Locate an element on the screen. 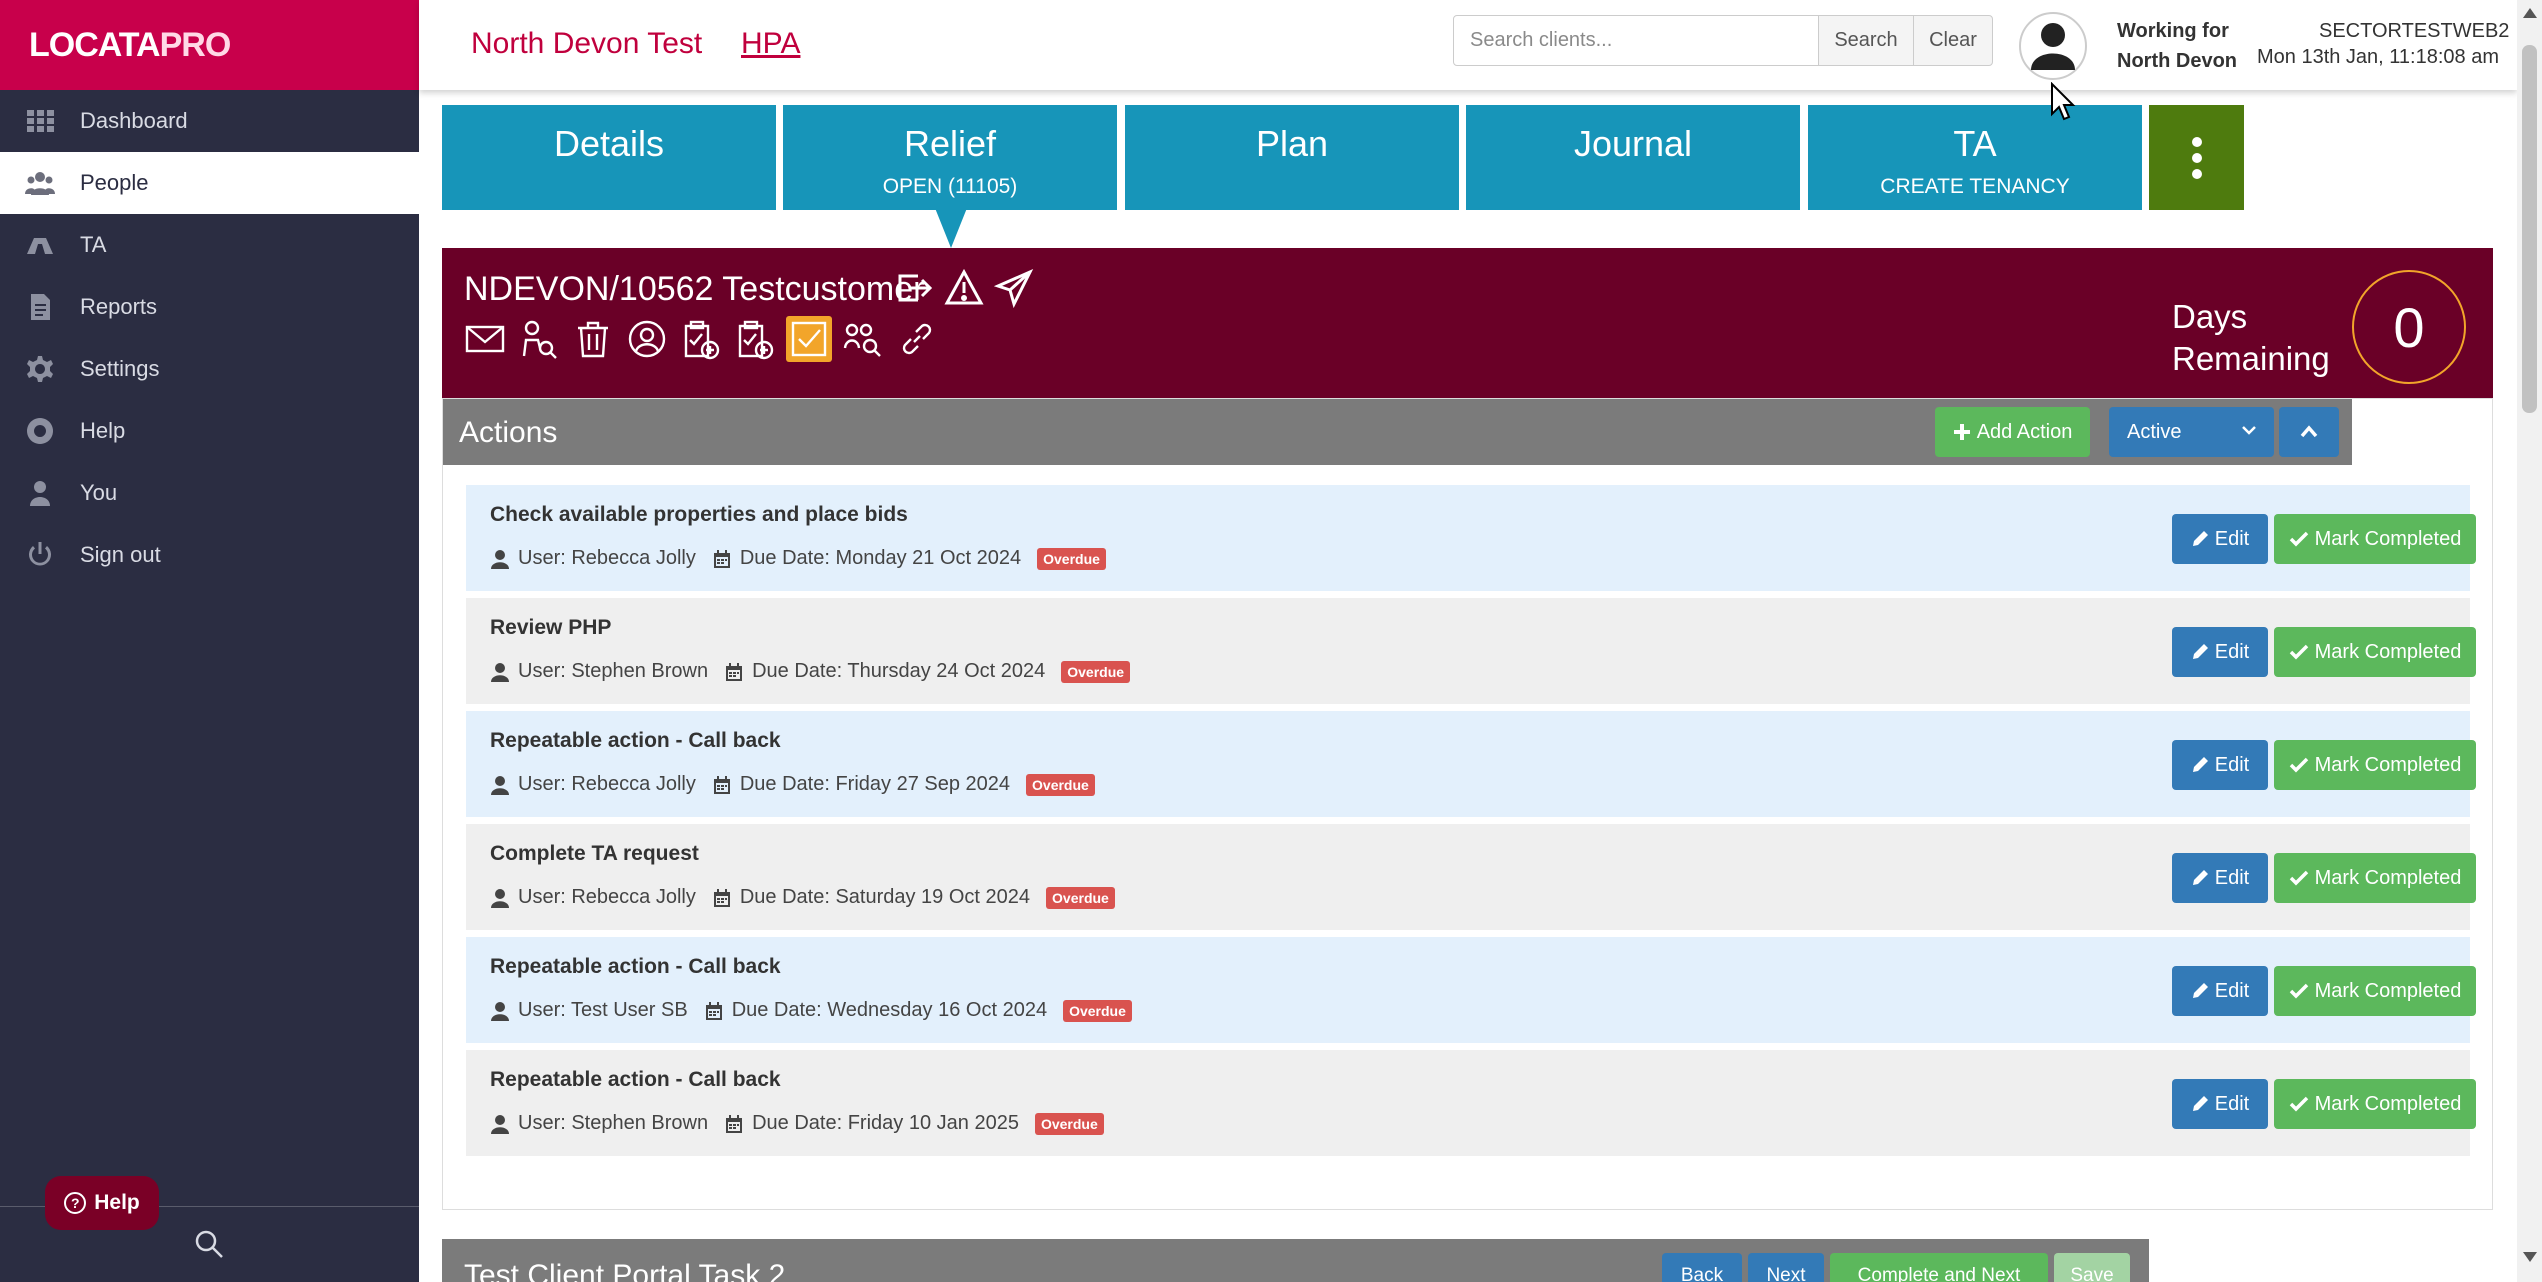 The width and height of the screenshot is (2542, 1282). action-due-date: Due Date: Friday 10 Jan 2025 is located at coordinates (885, 1123).